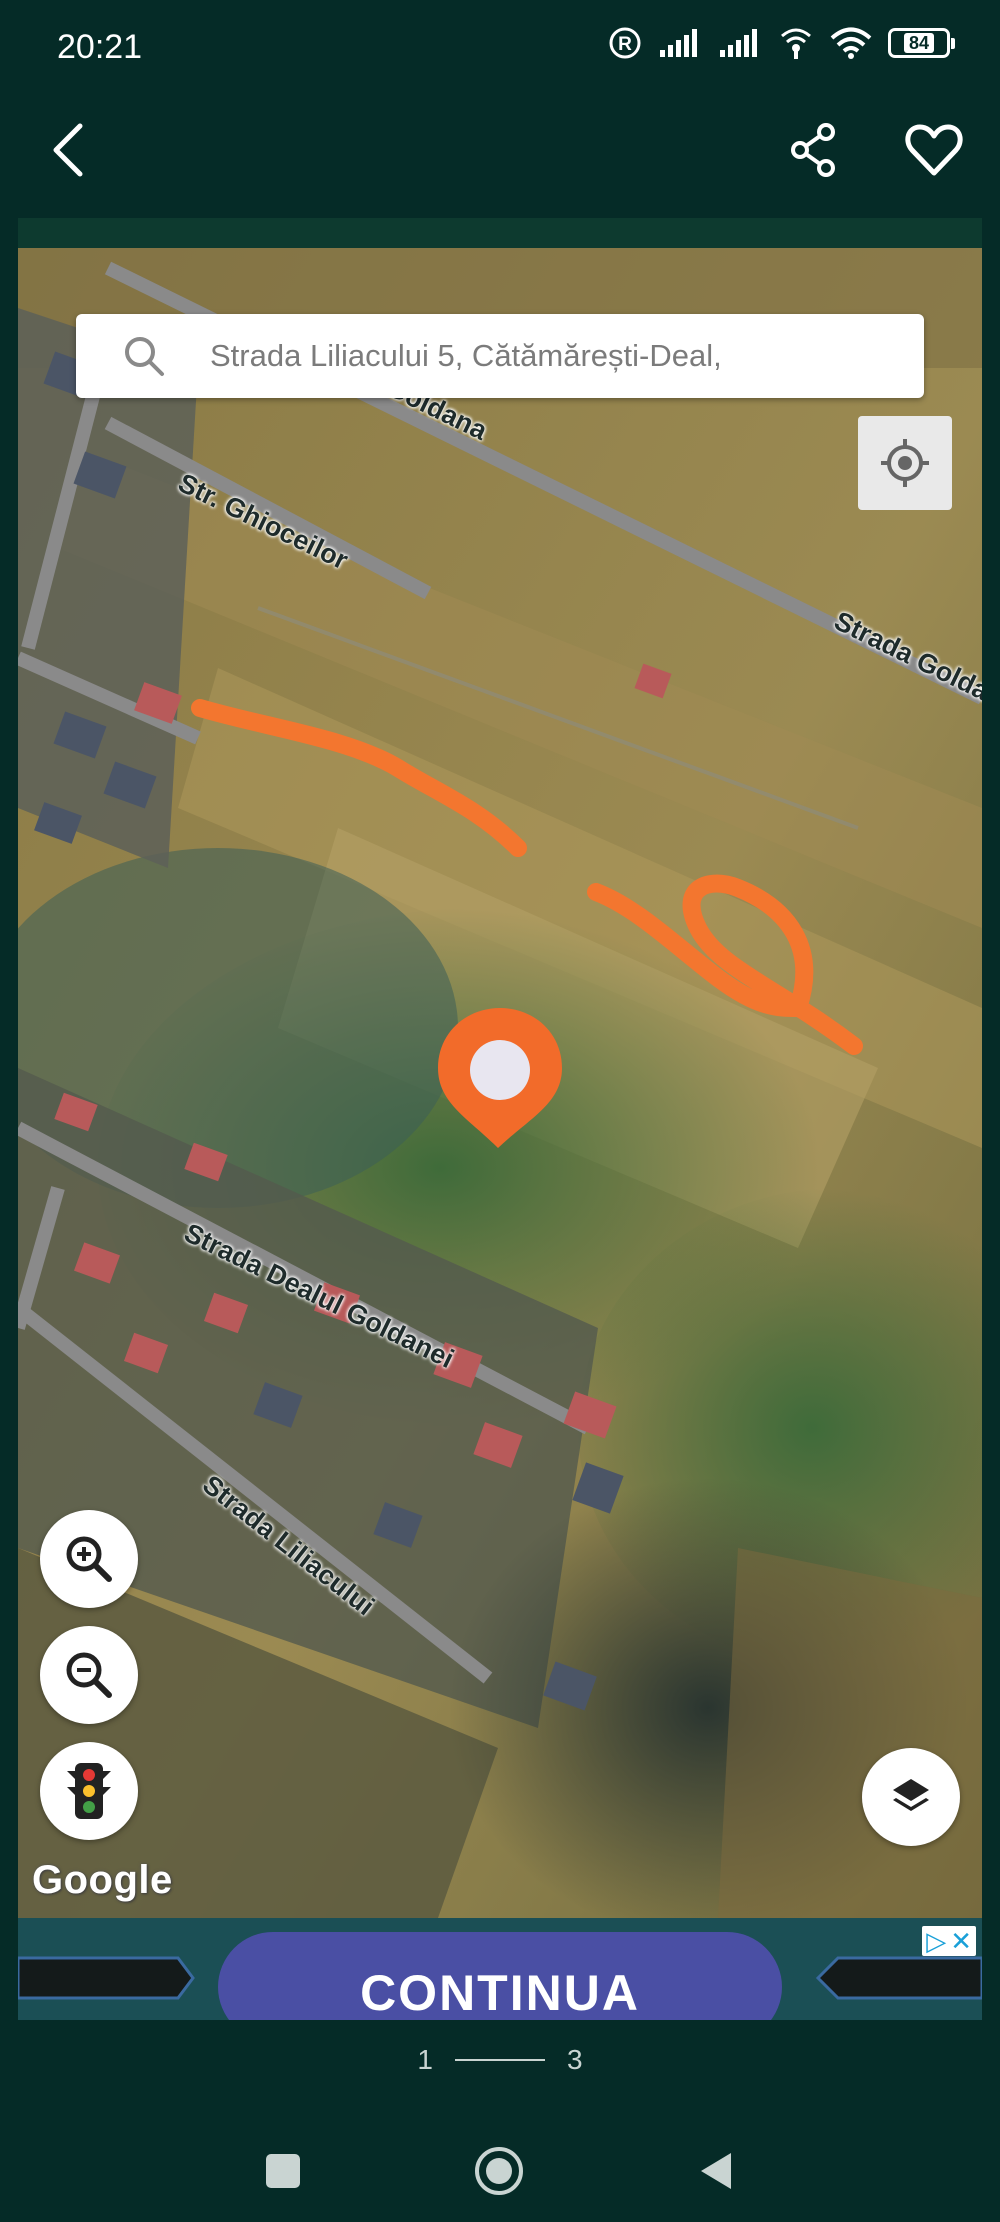 This screenshot has width=1000, height=2222. I want to click on system-nav-bar, so click(500, 2171).